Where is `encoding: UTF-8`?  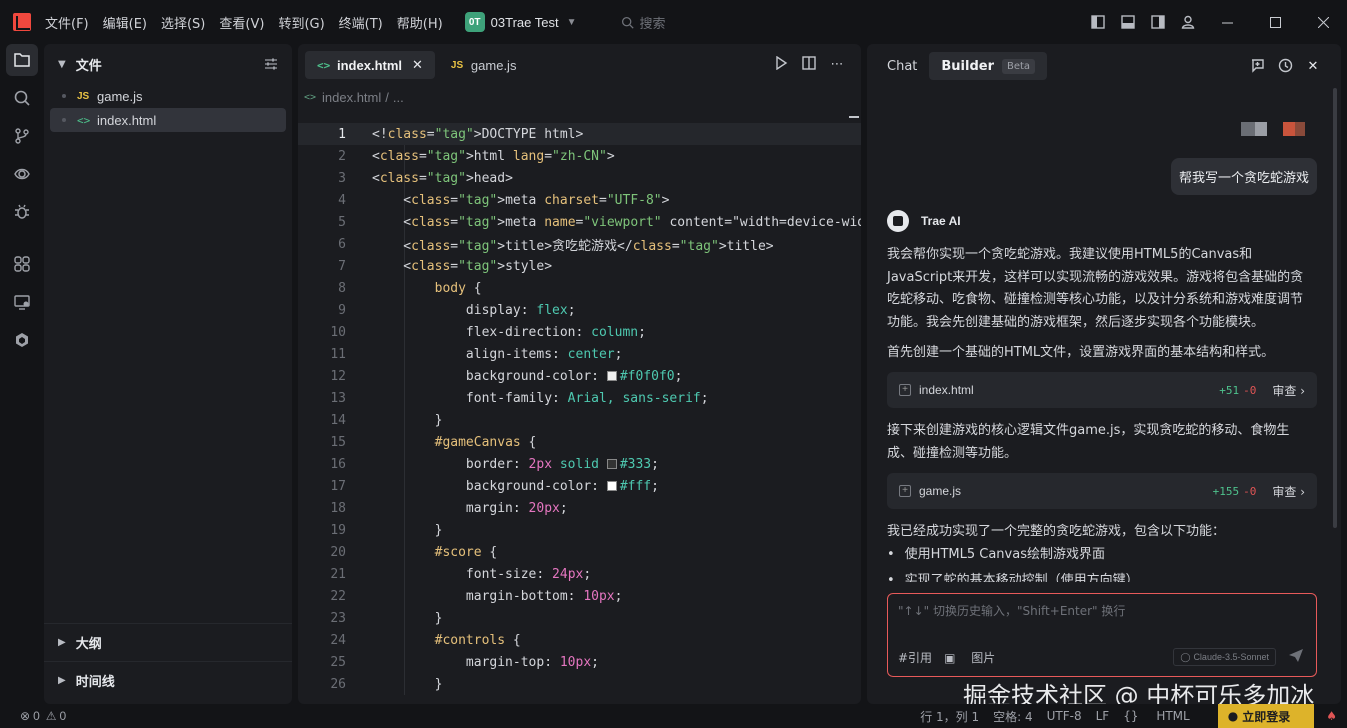
encoding: UTF-8 is located at coordinates (1064, 716).